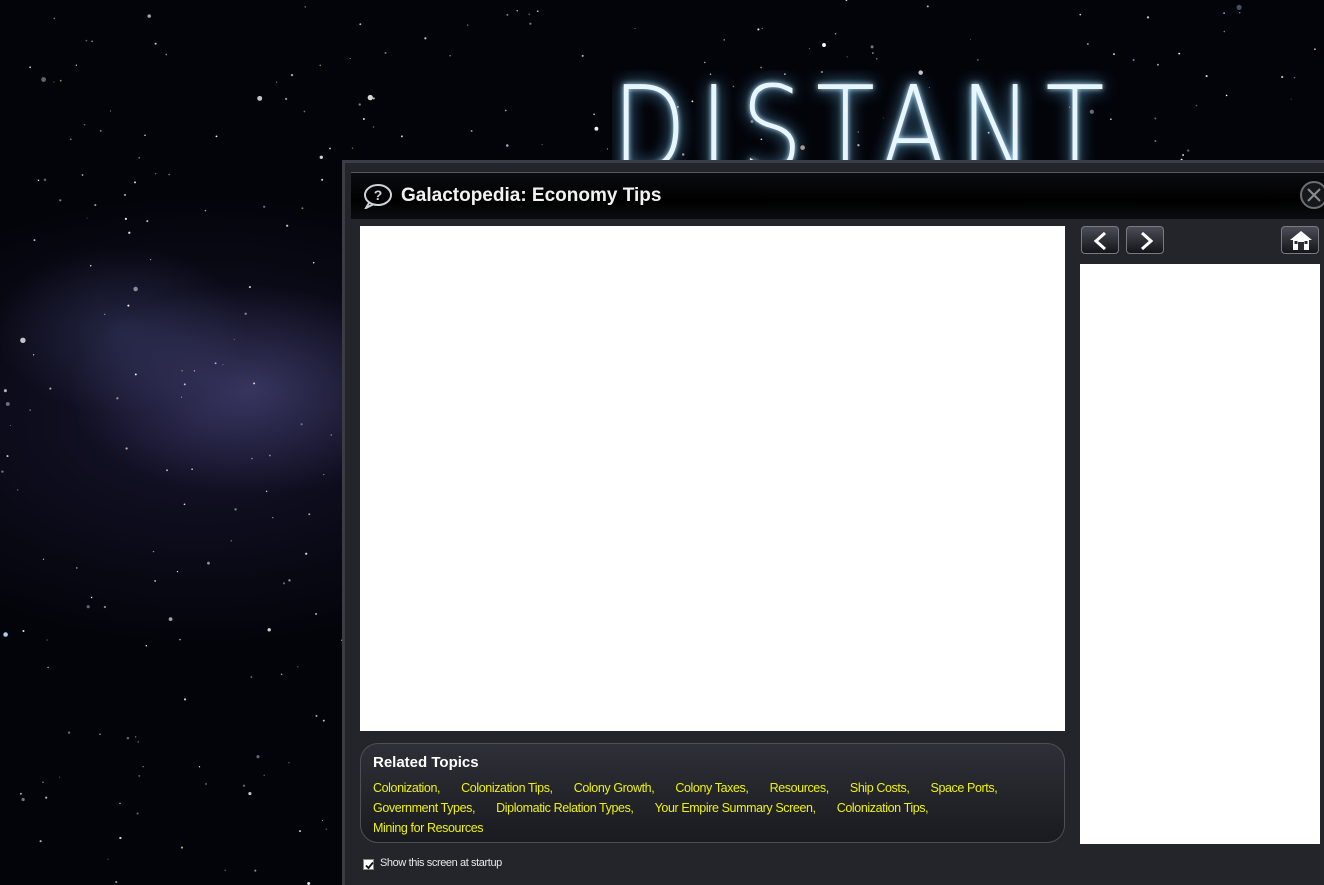 This screenshot has width=1324, height=885. I want to click on home-button, so click(1300, 240).